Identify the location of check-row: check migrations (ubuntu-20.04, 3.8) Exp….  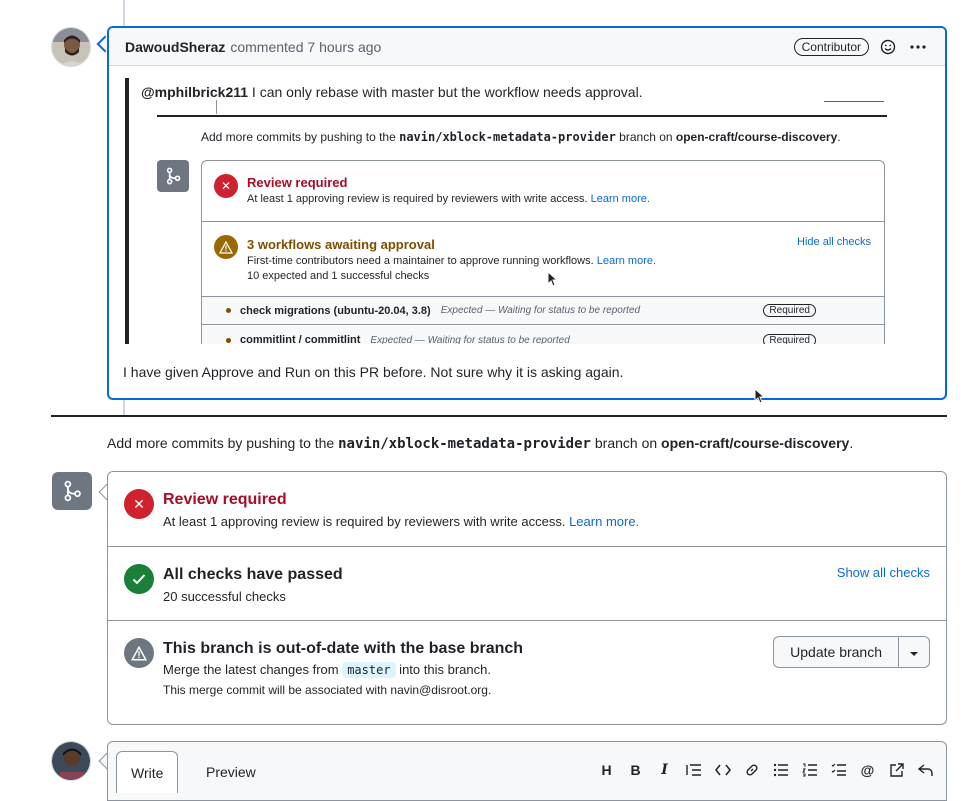
(543, 311).